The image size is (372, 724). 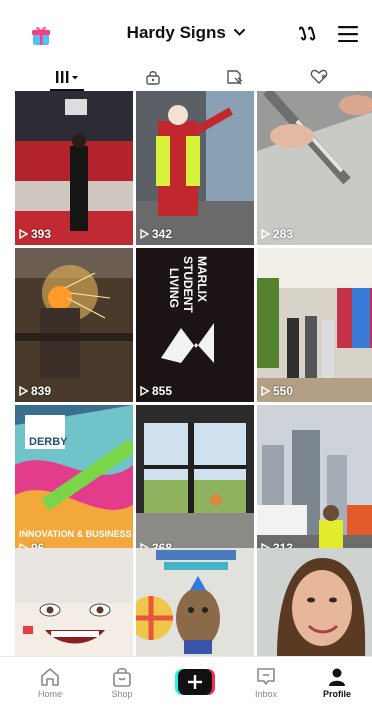 I want to click on create-button, so click(x=195, y=682).